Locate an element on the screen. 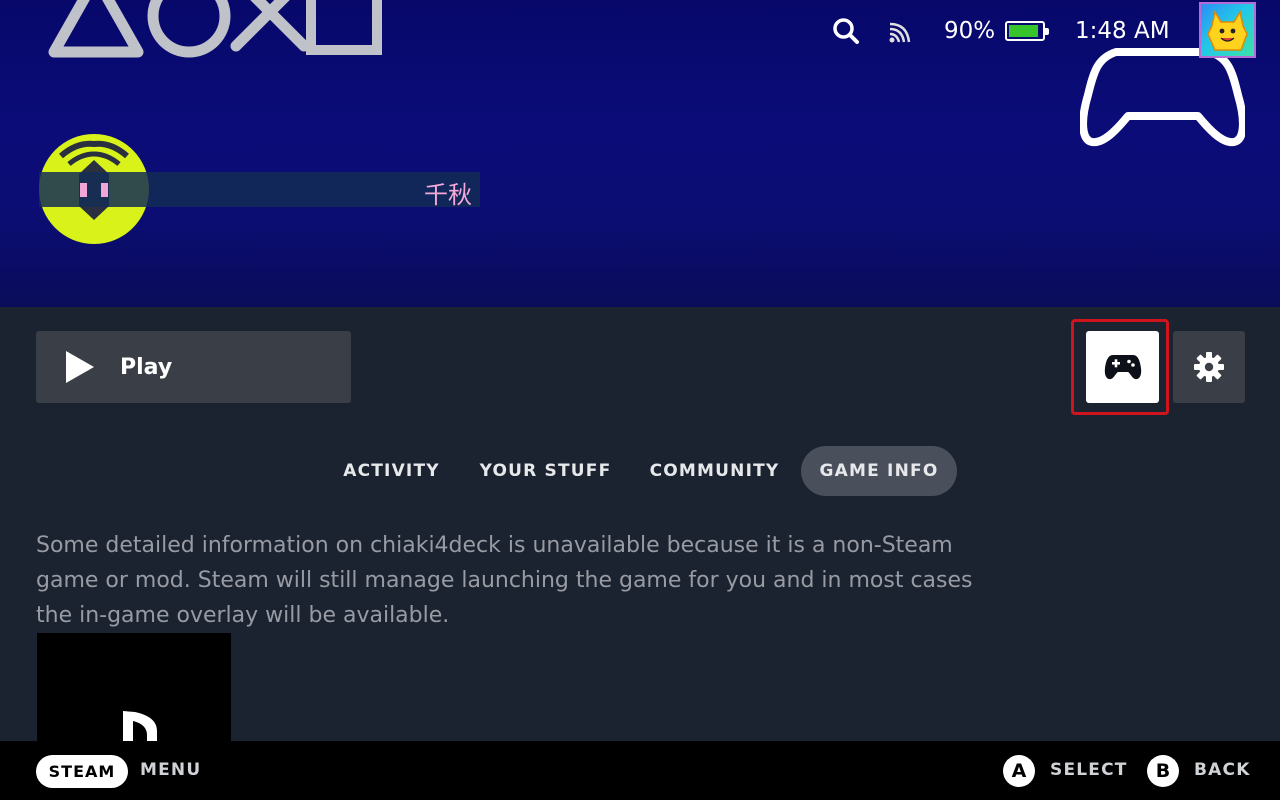 The height and width of the screenshot is (800, 1280). playstation-symbols-art is located at coordinates (215, 29).